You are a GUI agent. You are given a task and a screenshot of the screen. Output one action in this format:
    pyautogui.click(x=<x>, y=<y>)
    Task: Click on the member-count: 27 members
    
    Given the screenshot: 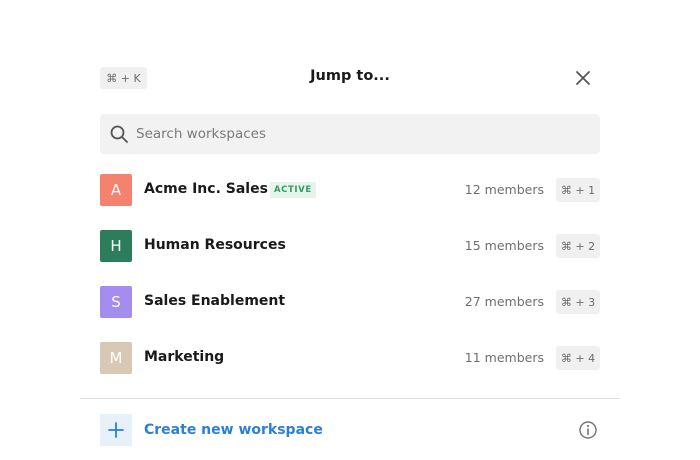 What is the action you would take?
    pyautogui.click(x=504, y=301)
    